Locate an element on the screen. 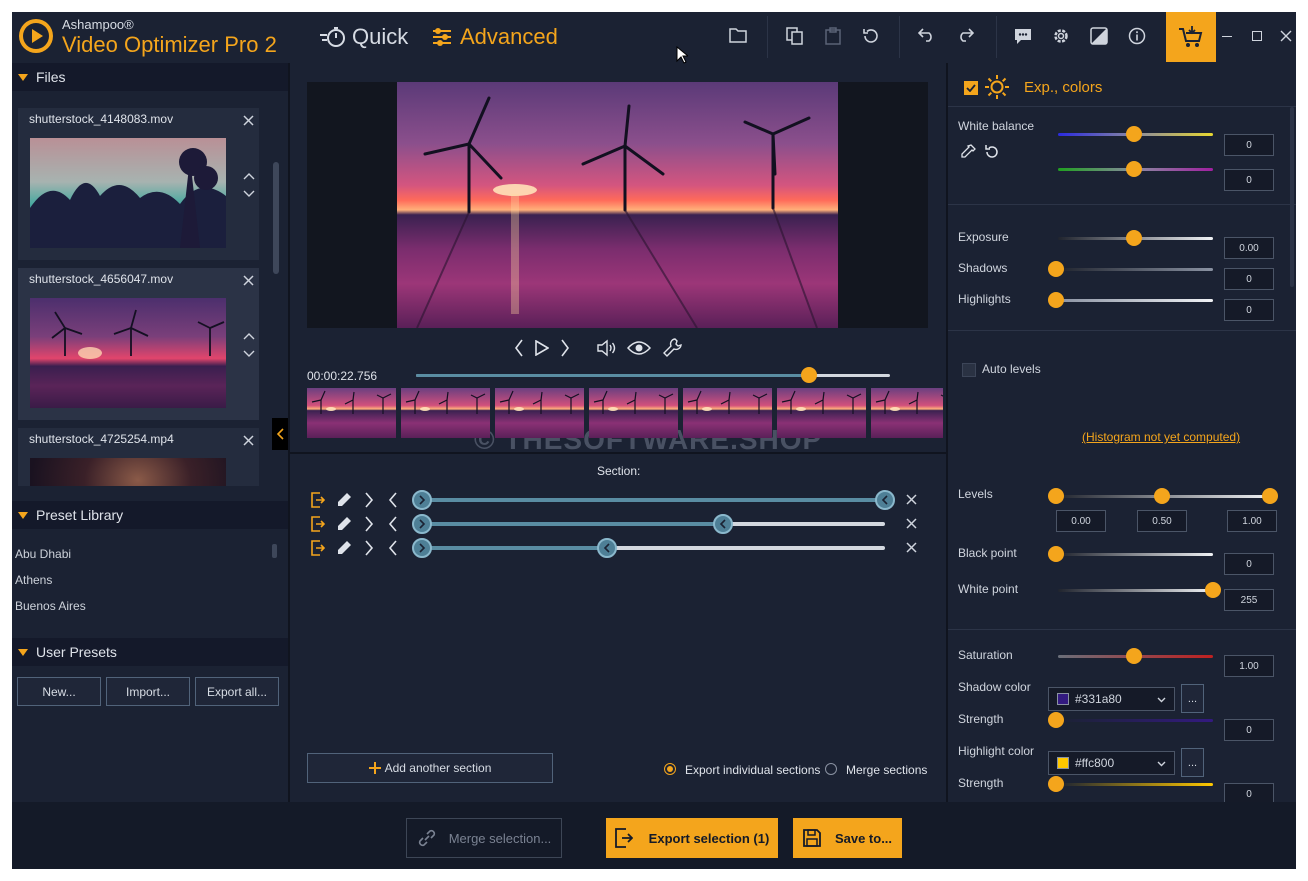 This screenshot has width=1308, height=881. volume-icon is located at coordinates (607, 348).